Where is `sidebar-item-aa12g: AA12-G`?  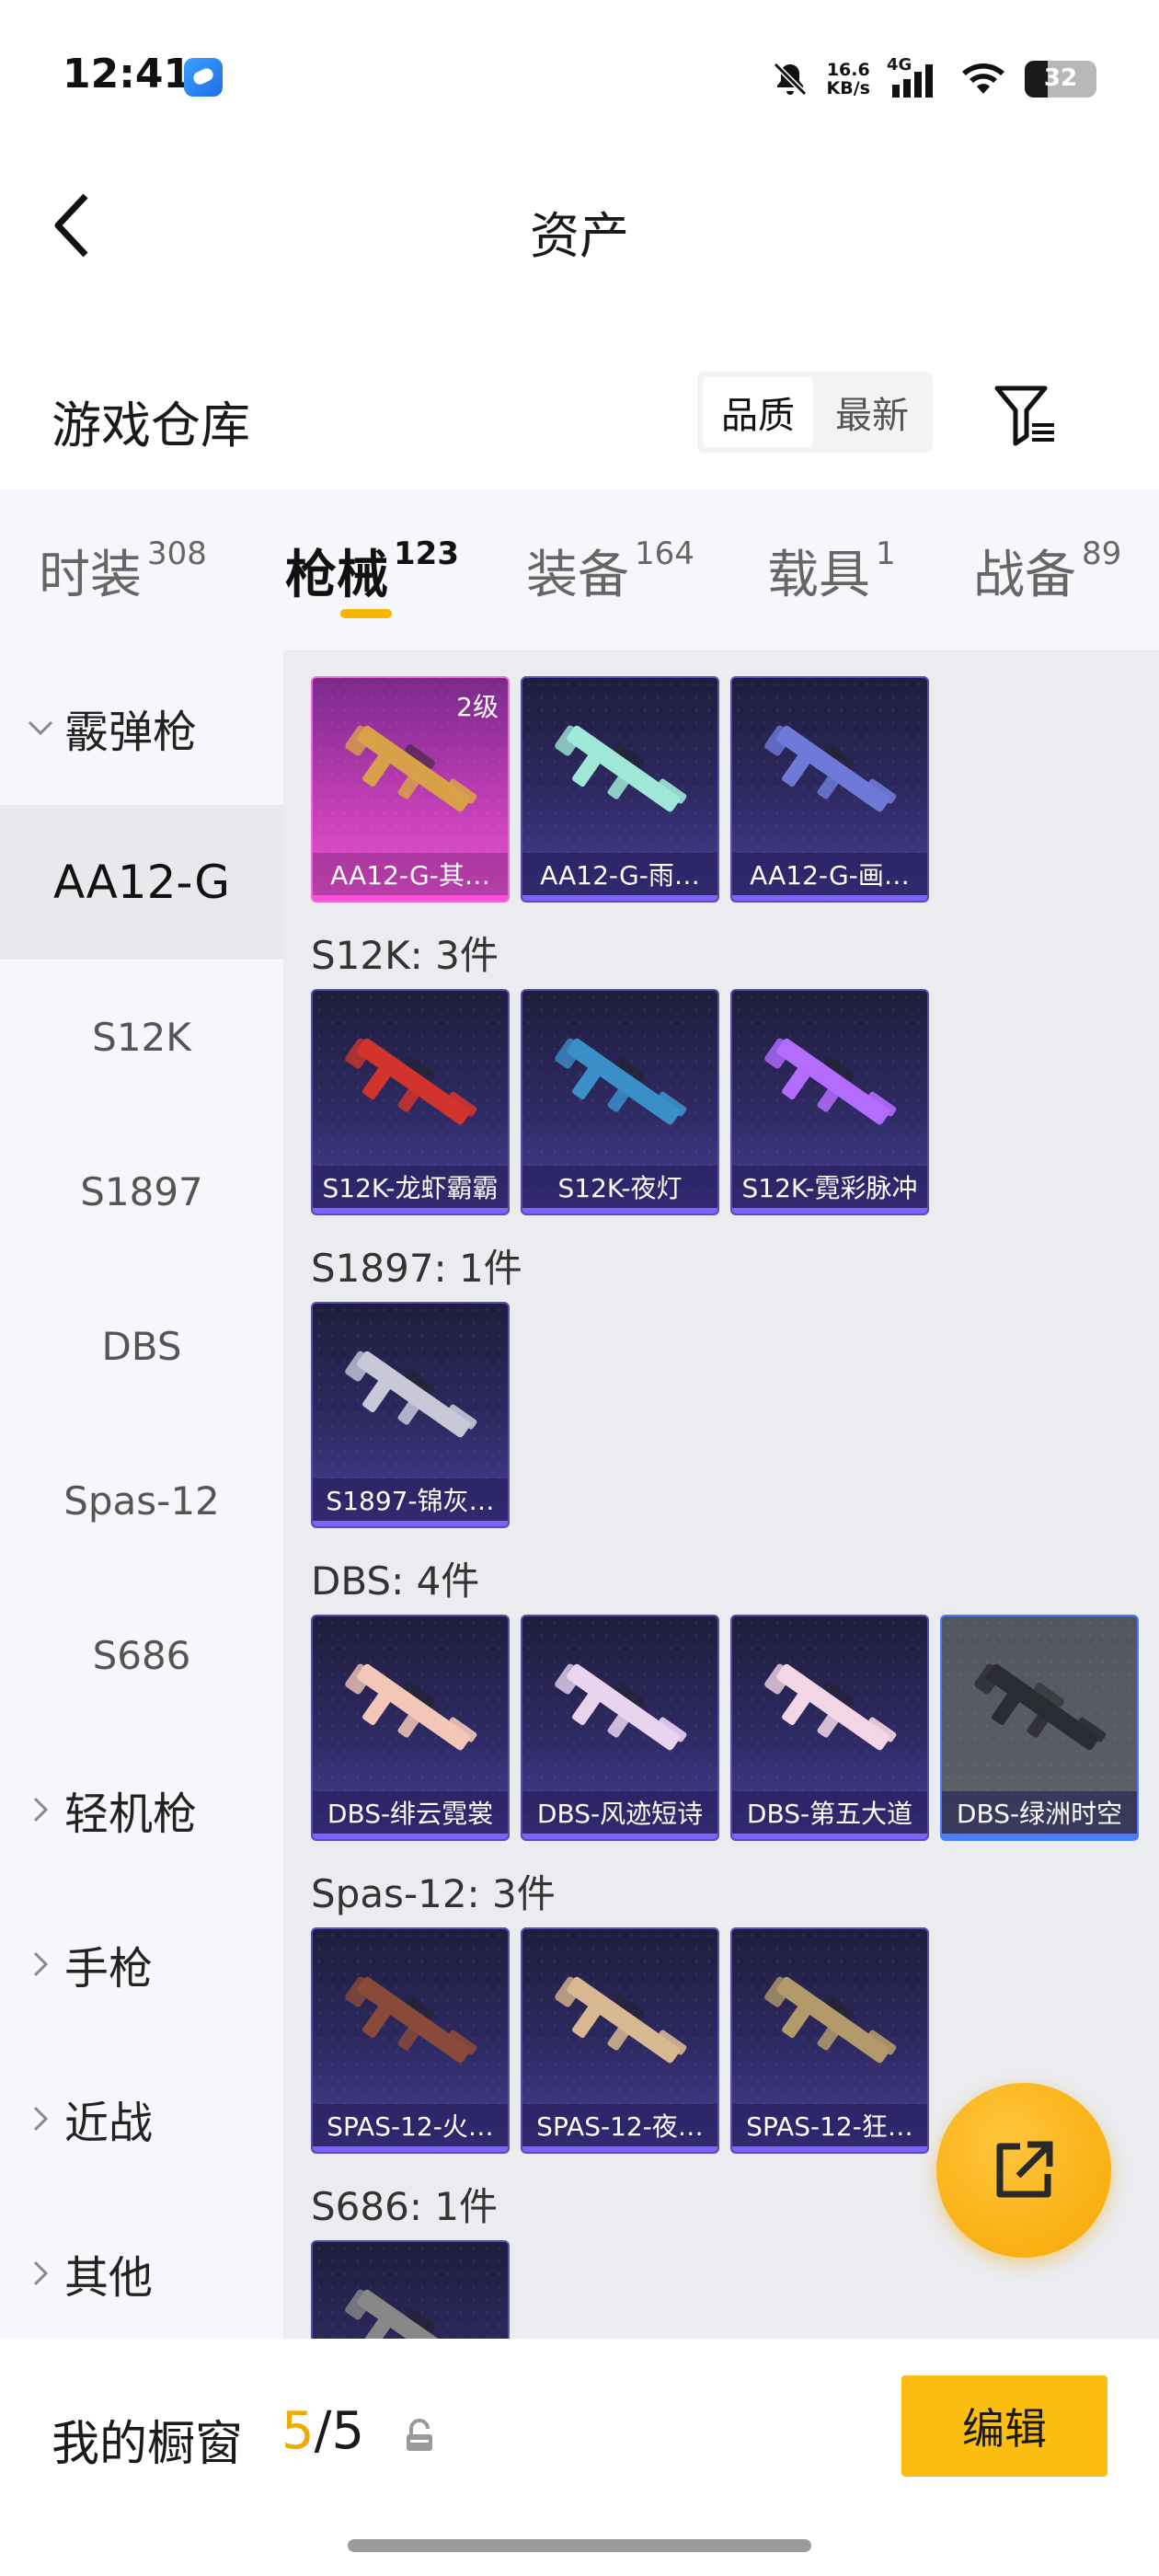
sidebar-item-aa12g: AA12-G is located at coordinates (141, 882).